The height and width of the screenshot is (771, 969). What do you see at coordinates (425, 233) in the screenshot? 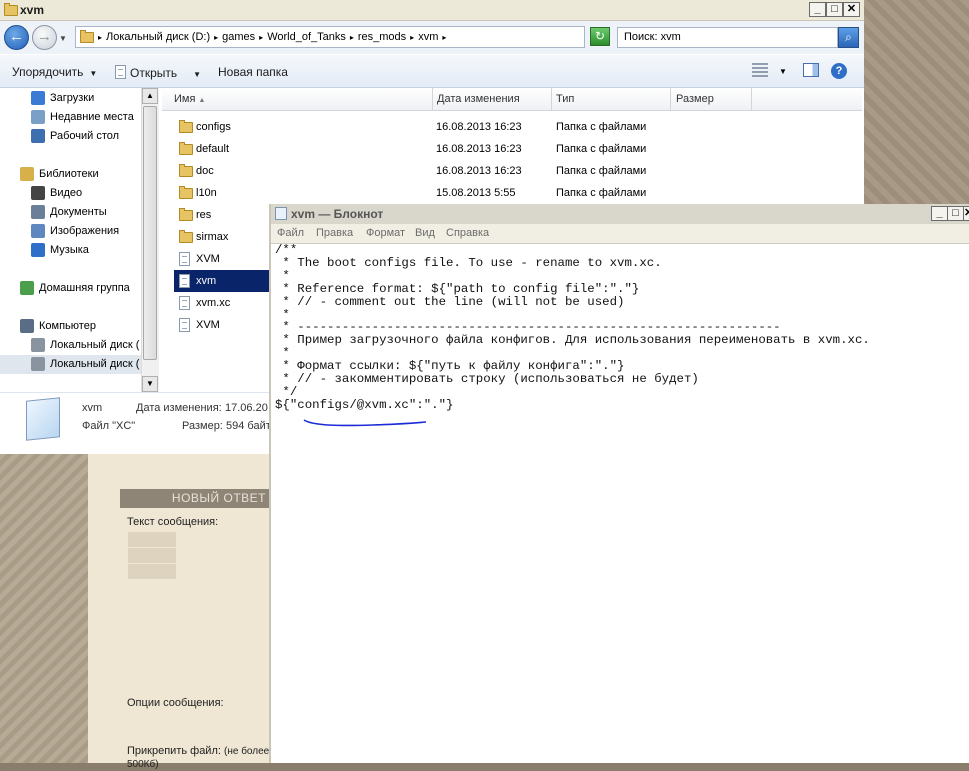
I see `menu-view: Вид` at bounding box center [425, 233].